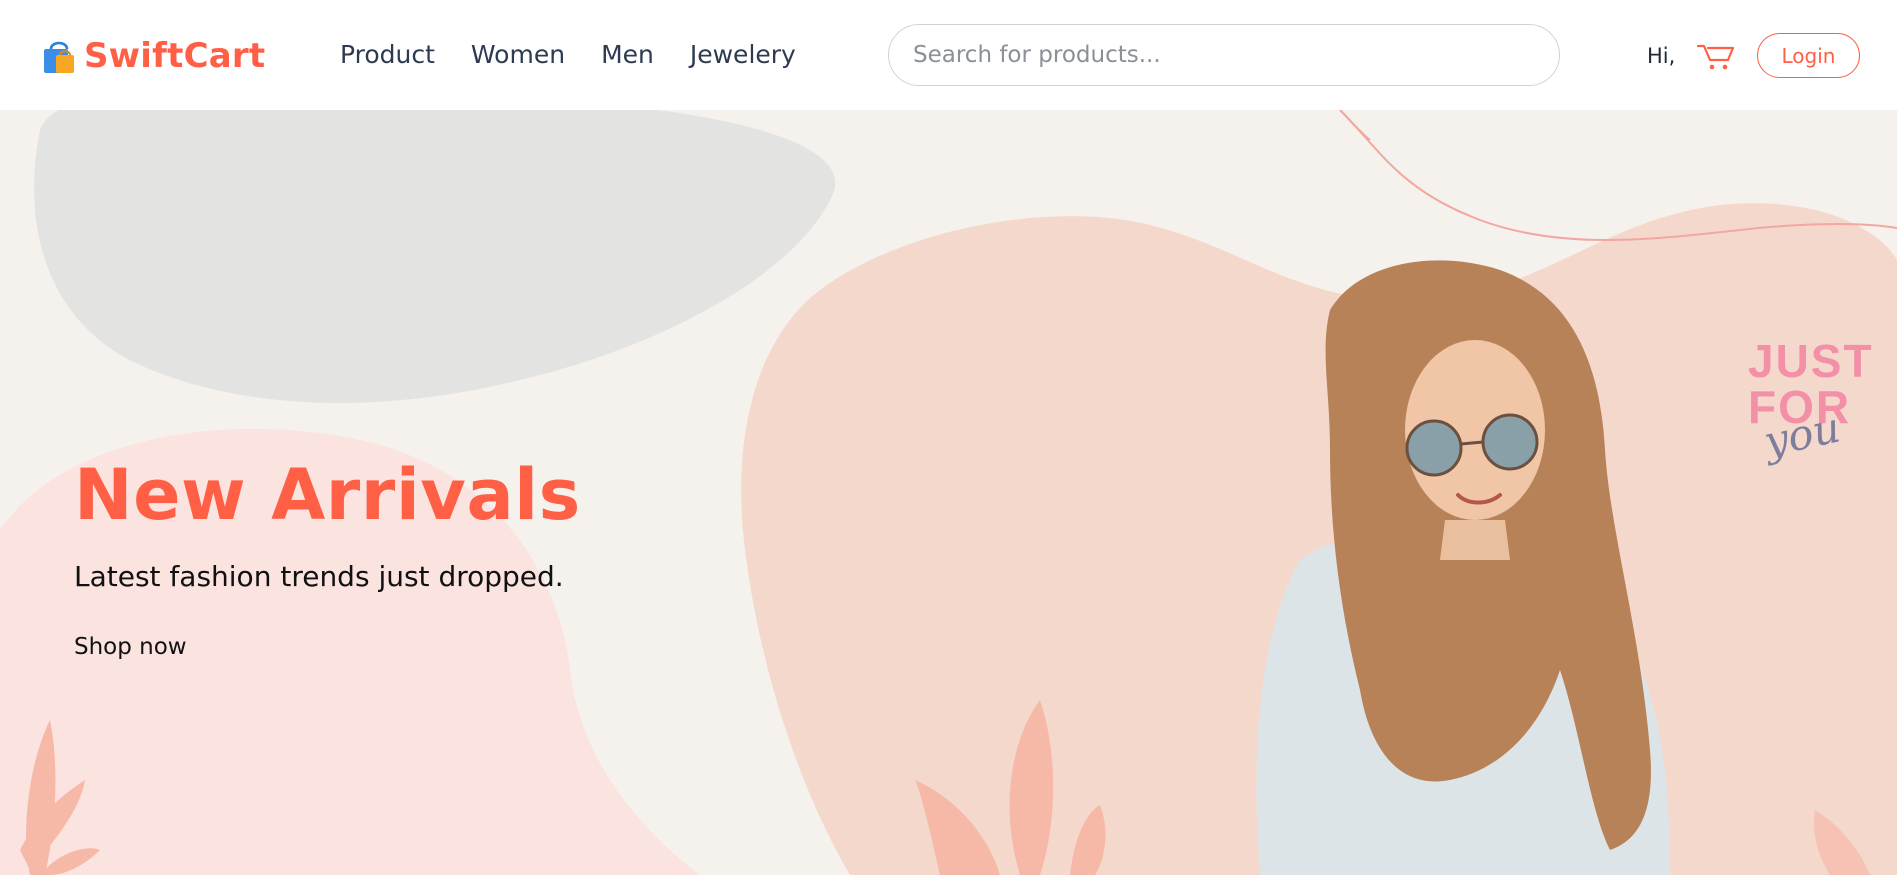 The image size is (1897, 875). I want to click on nav-item-jewelery: Jewelery, so click(743, 54).